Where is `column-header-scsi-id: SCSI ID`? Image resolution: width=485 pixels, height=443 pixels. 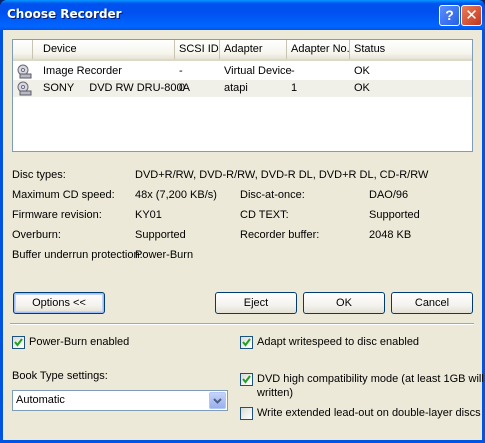
column-header-scsi-id: SCSI ID is located at coordinates (197, 49).